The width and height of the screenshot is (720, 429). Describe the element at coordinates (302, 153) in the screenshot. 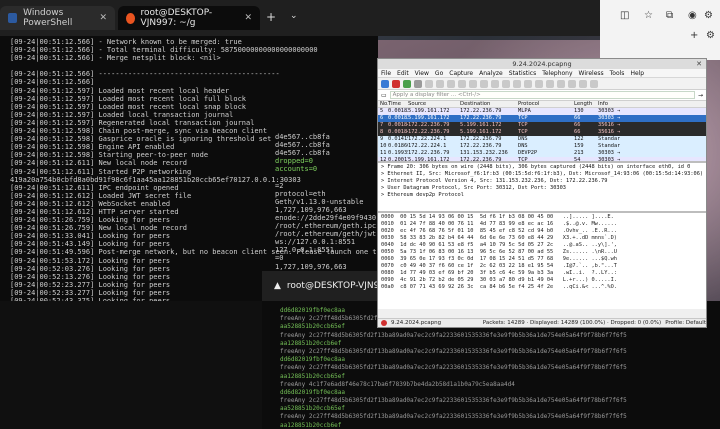

I see `geth-log-line: d4e567..cb8fa` at that location.